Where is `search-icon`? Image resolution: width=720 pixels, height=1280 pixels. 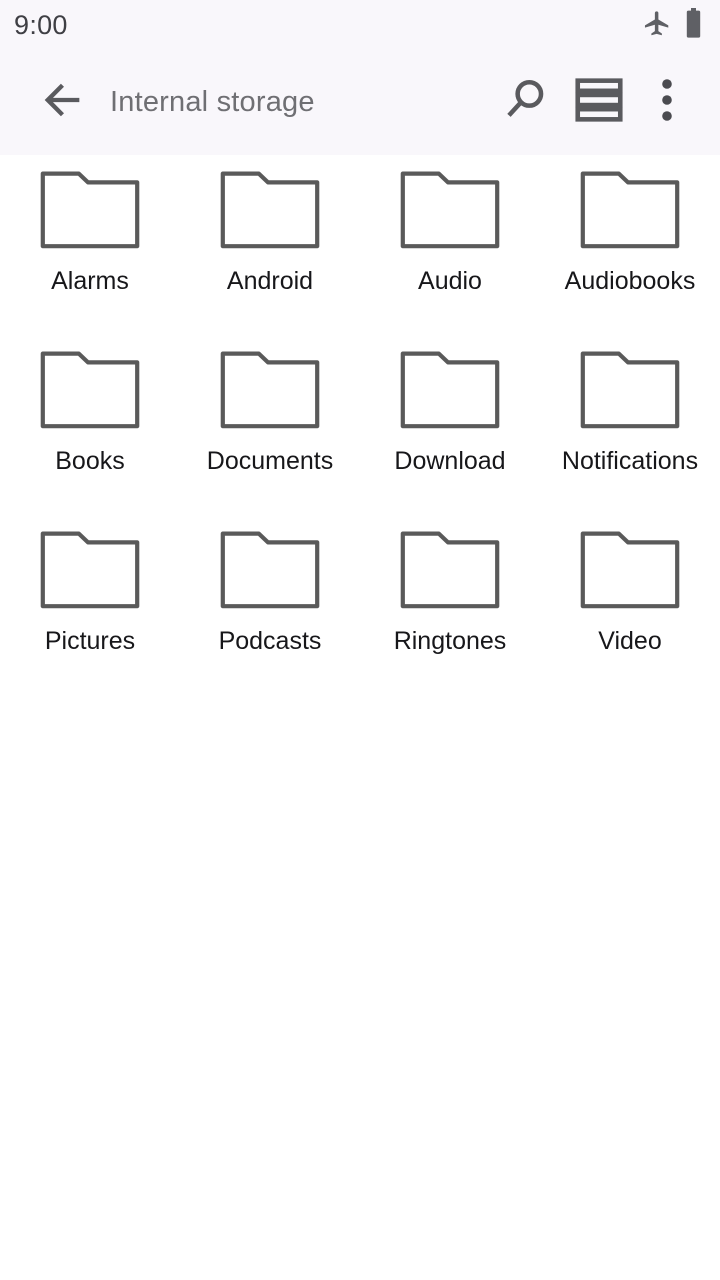
search-icon is located at coordinates (525, 102).